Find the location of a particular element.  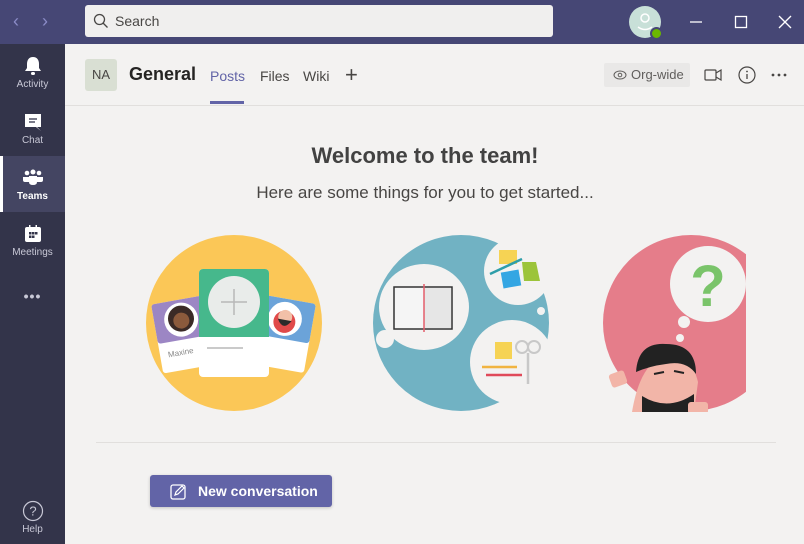

more-apps-button: ••• is located at coordinates (32, 296).